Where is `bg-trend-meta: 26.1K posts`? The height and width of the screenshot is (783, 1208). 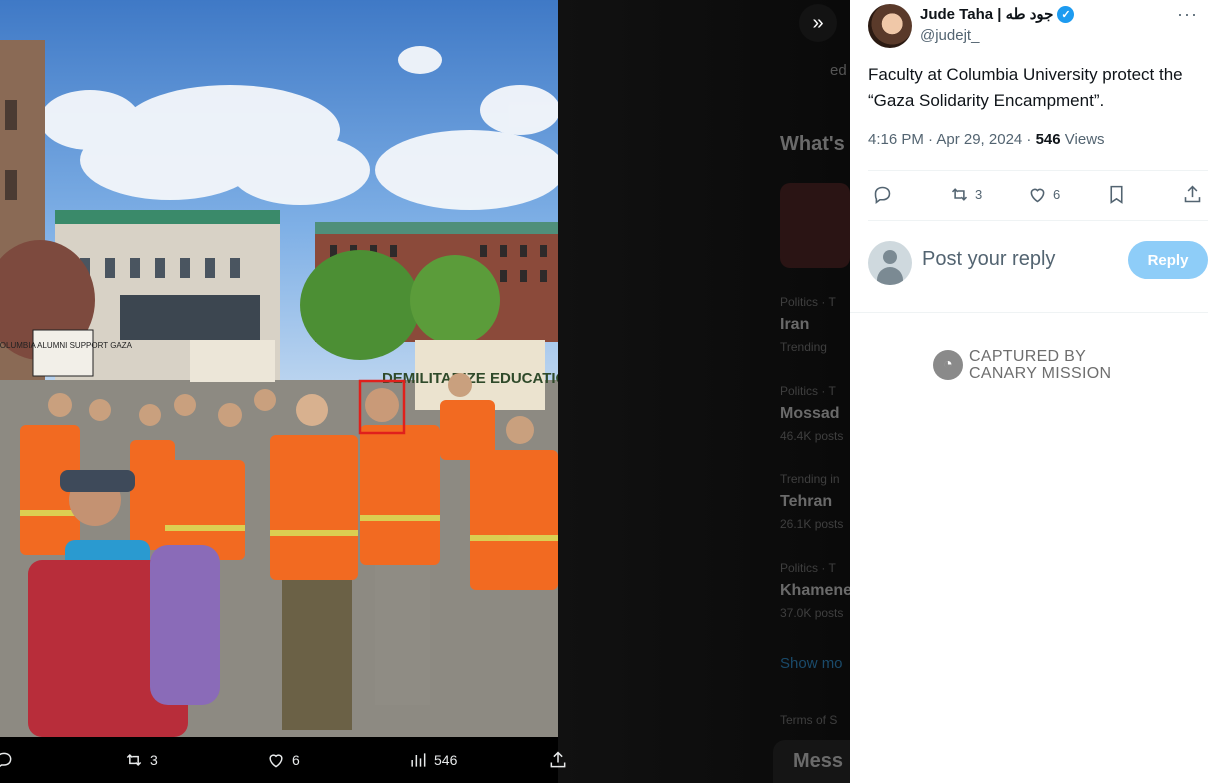
bg-trend-meta: 26.1K posts is located at coordinates (812, 524).